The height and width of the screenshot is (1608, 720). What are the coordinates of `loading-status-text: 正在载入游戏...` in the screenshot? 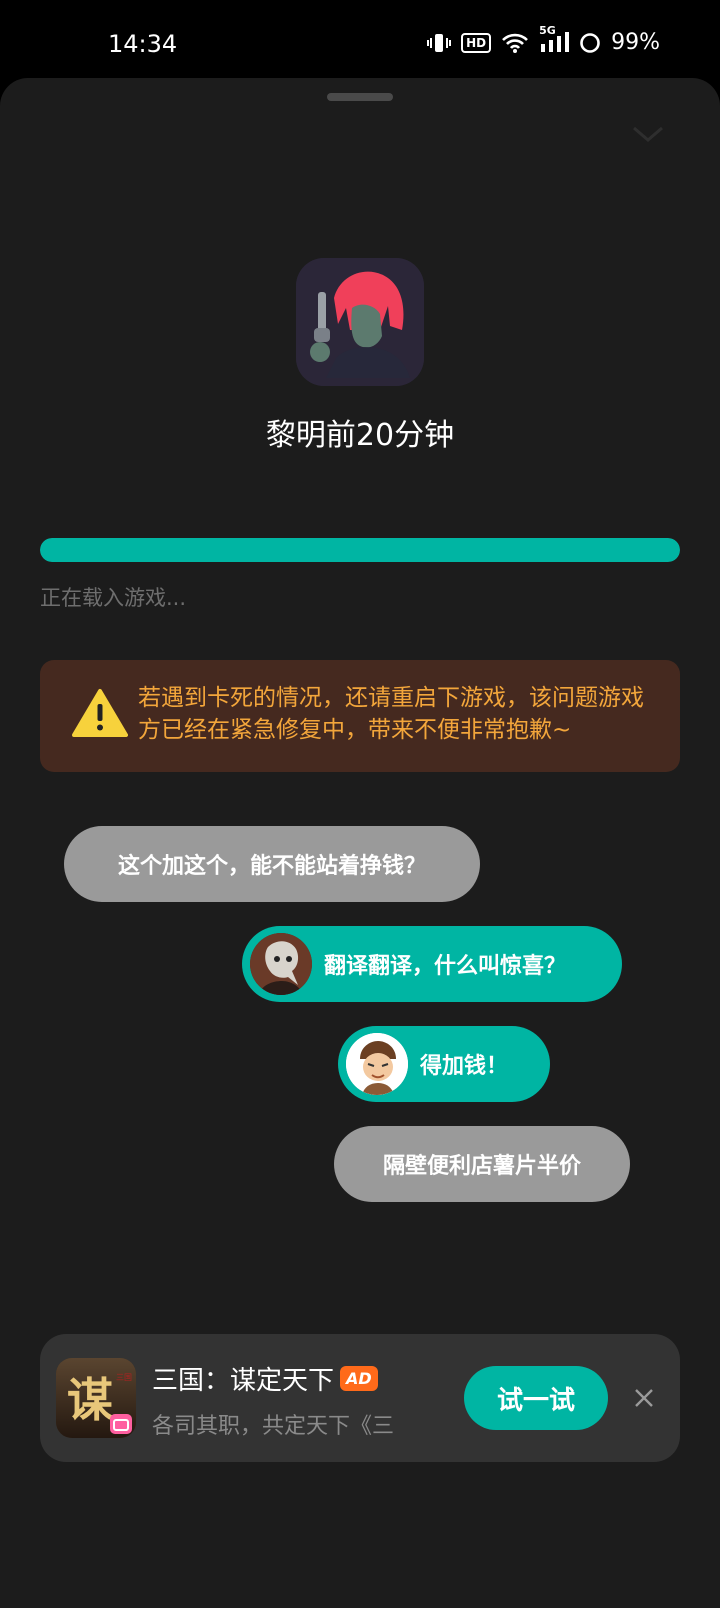 It's located at (113, 598).